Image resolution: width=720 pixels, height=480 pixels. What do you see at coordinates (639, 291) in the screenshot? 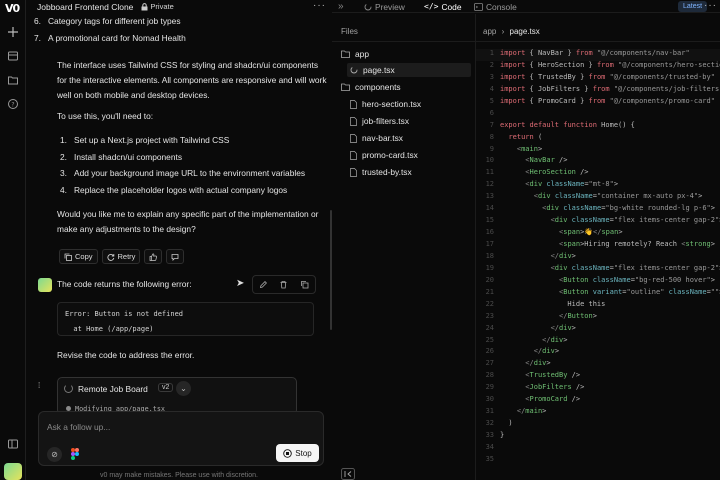
I see `line-text: <Button variant="outline" className="">` at bounding box center [639, 291].